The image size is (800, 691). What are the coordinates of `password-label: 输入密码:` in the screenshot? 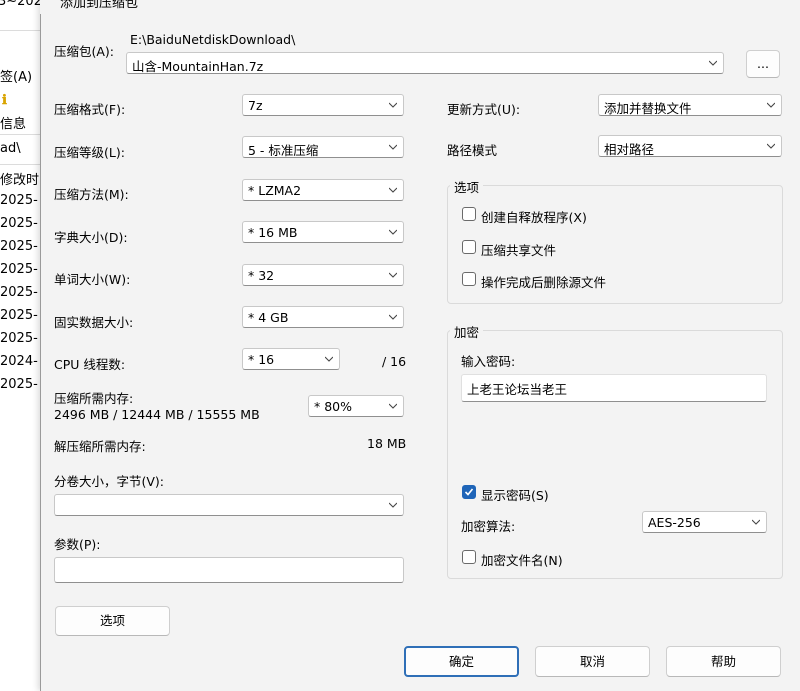 It's located at (488, 361).